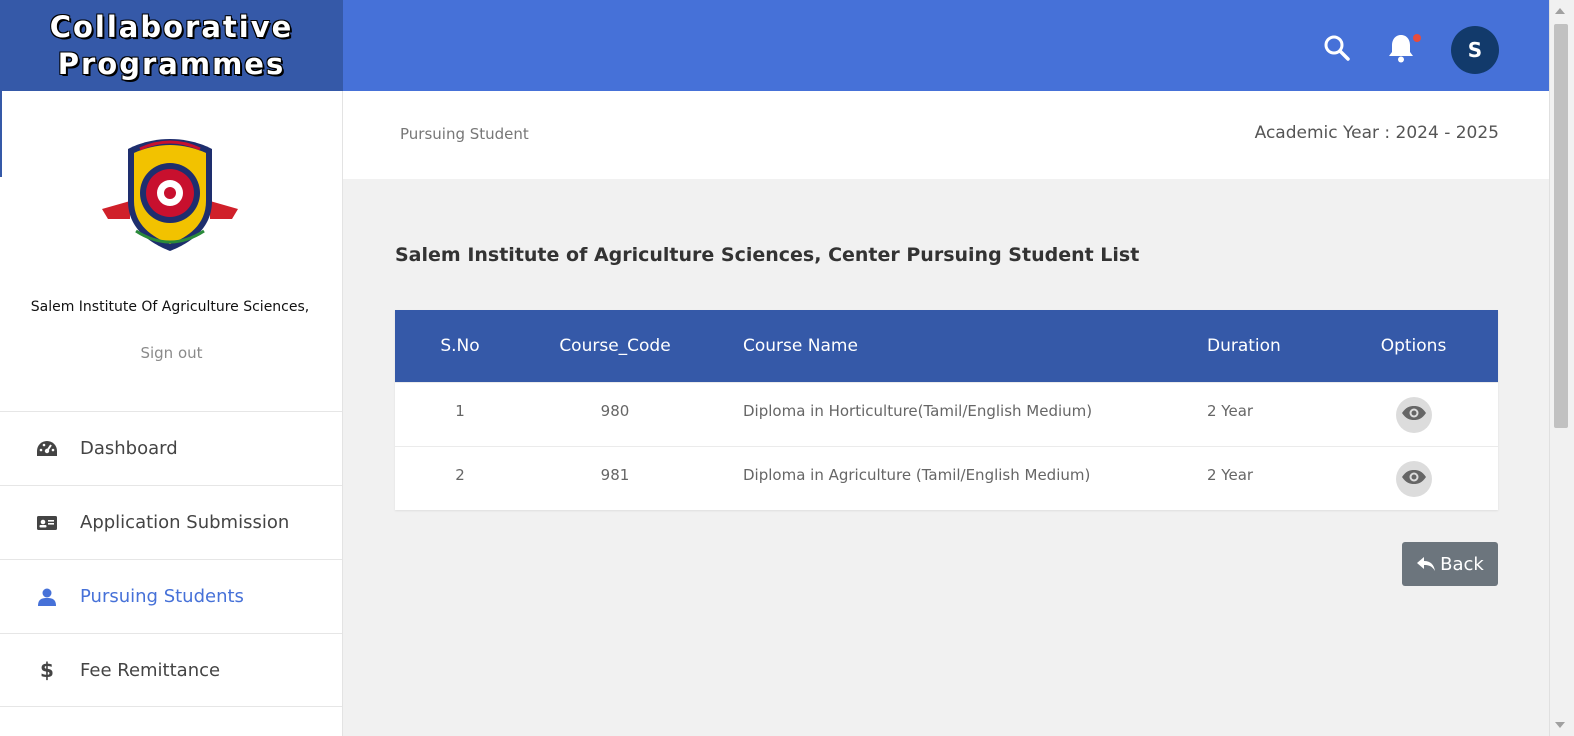 Image resolution: width=1574 pixels, height=736 pixels. What do you see at coordinates (47, 597) in the screenshot?
I see `user-icon` at bounding box center [47, 597].